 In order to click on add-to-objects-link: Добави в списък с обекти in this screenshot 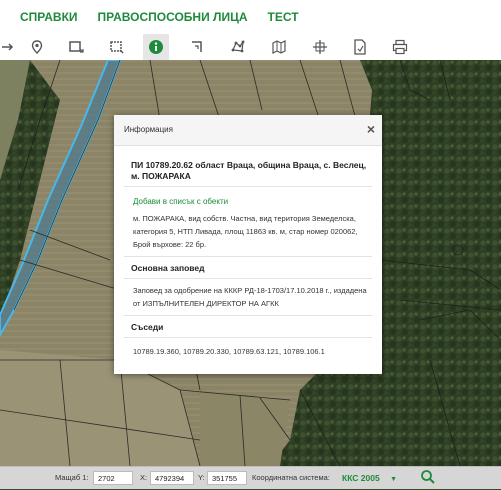, I will do `click(248, 201)`.